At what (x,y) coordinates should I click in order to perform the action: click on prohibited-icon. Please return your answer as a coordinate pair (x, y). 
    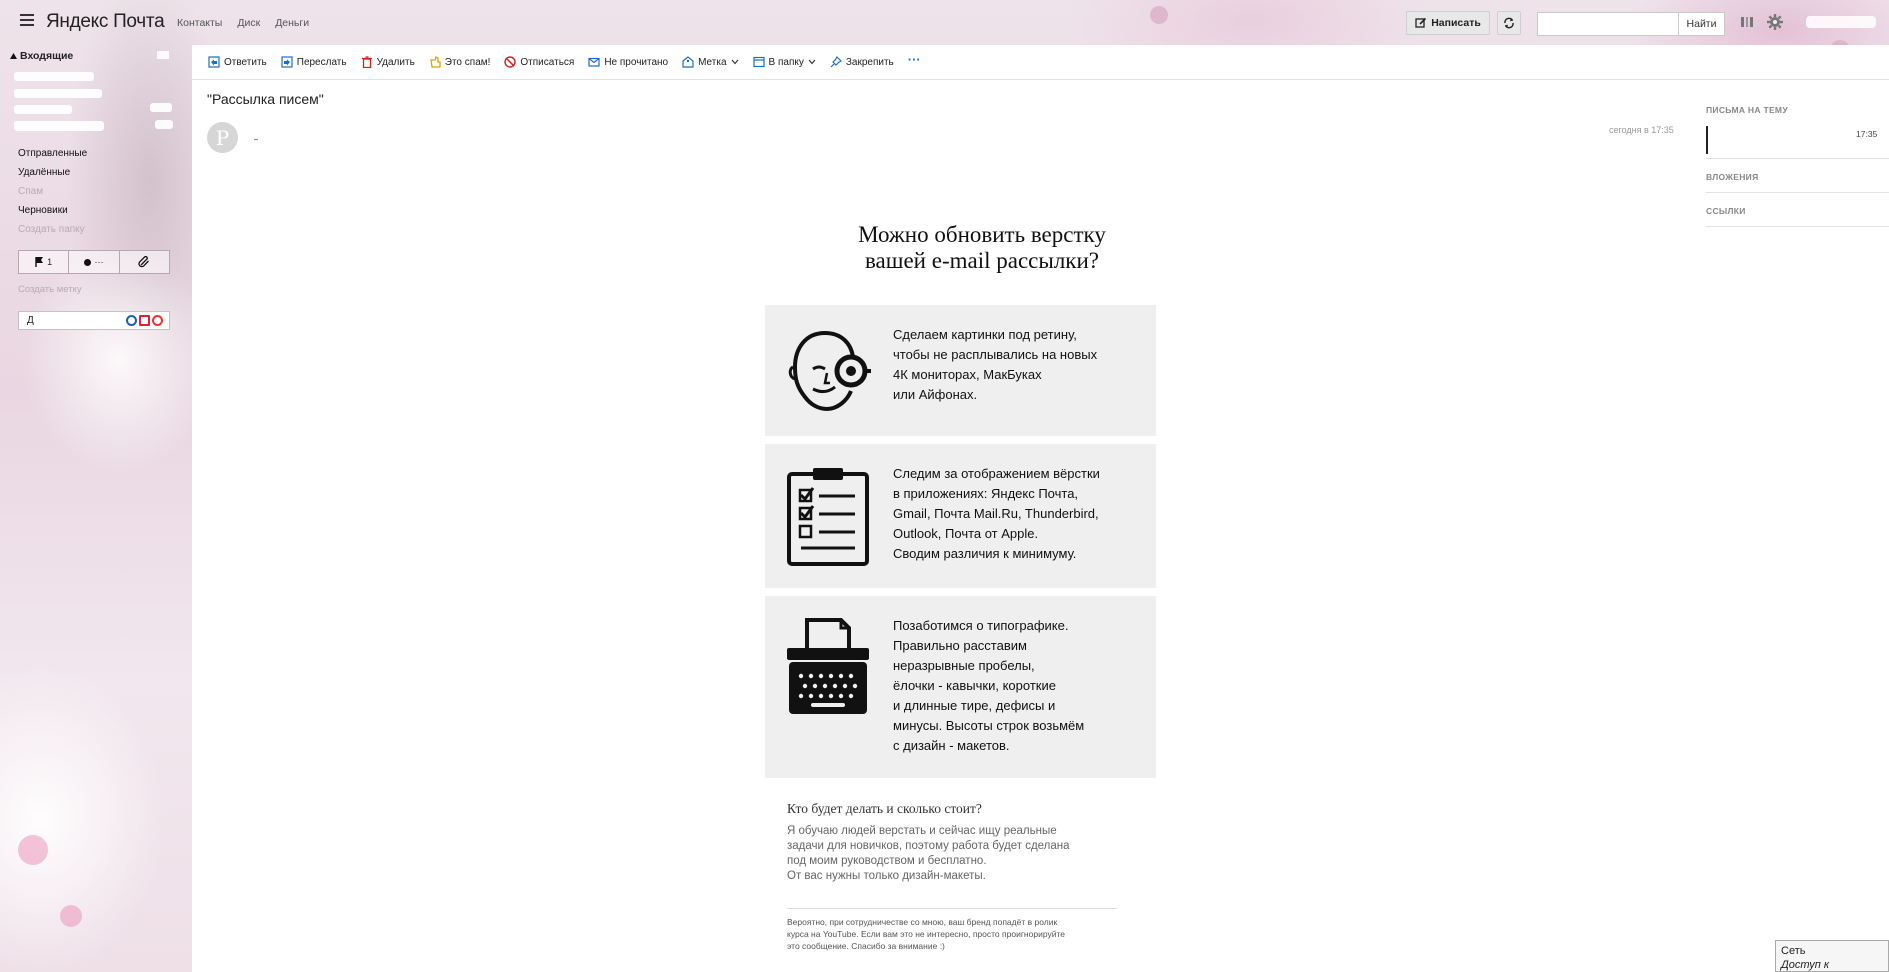
    Looking at the image, I should click on (510, 62).